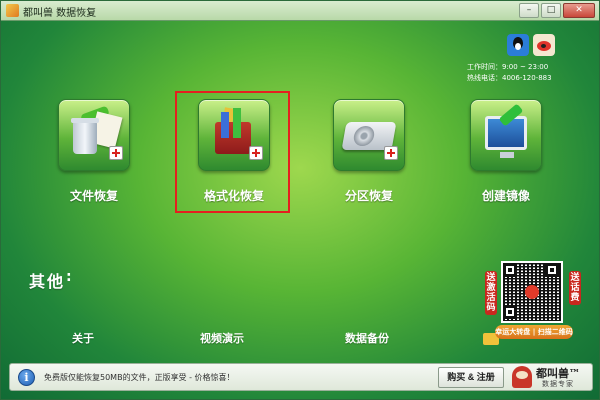 The image size is (600, 400). I want to click on maximize-button: □, so click(551, 10).